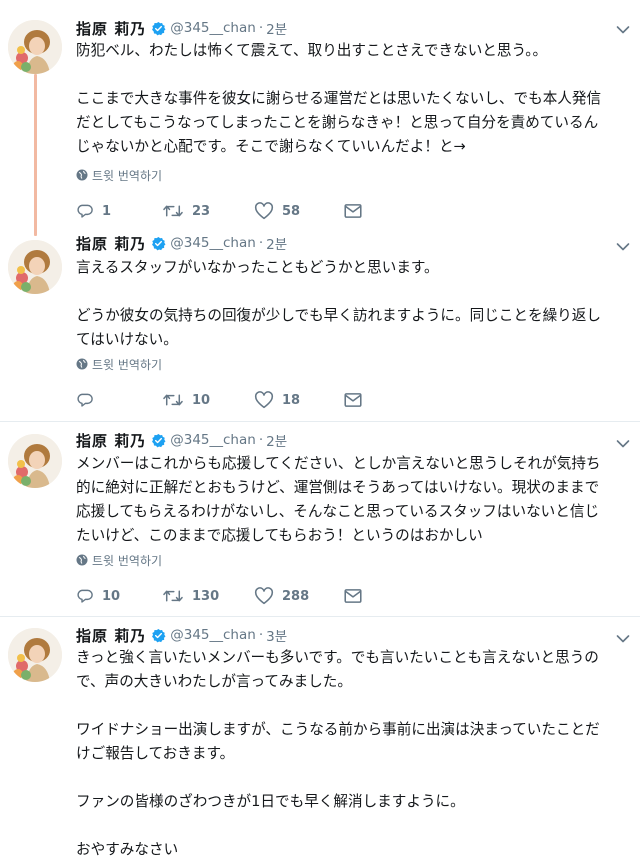  What do you see at coordinates (339, 98) in the screenshot?
I see `tweet-text-line: ここまで大きな事件を彼女に謝らせる運営だとは思いたくないし、でも本人発信` at bounding box center [339, 98].